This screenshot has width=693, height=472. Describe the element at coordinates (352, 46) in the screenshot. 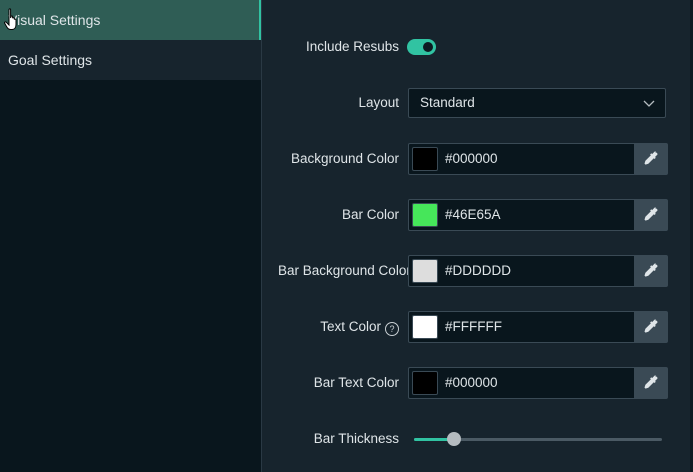

I see `include-resubs-label: Include Resubs` at that location.